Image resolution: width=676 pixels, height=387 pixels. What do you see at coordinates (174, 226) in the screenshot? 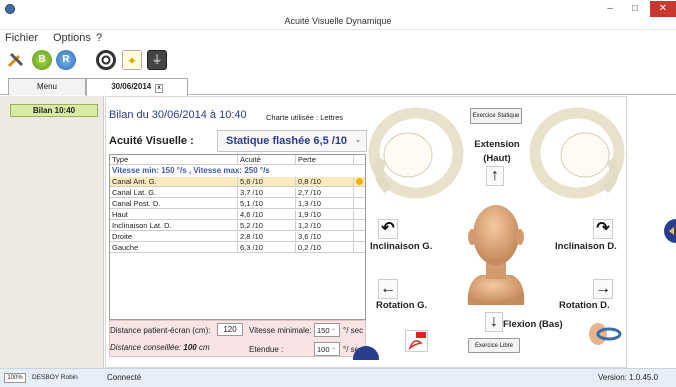
I see `row-type: Inclinaison Lat. D.` at bounding box center [174, 226].